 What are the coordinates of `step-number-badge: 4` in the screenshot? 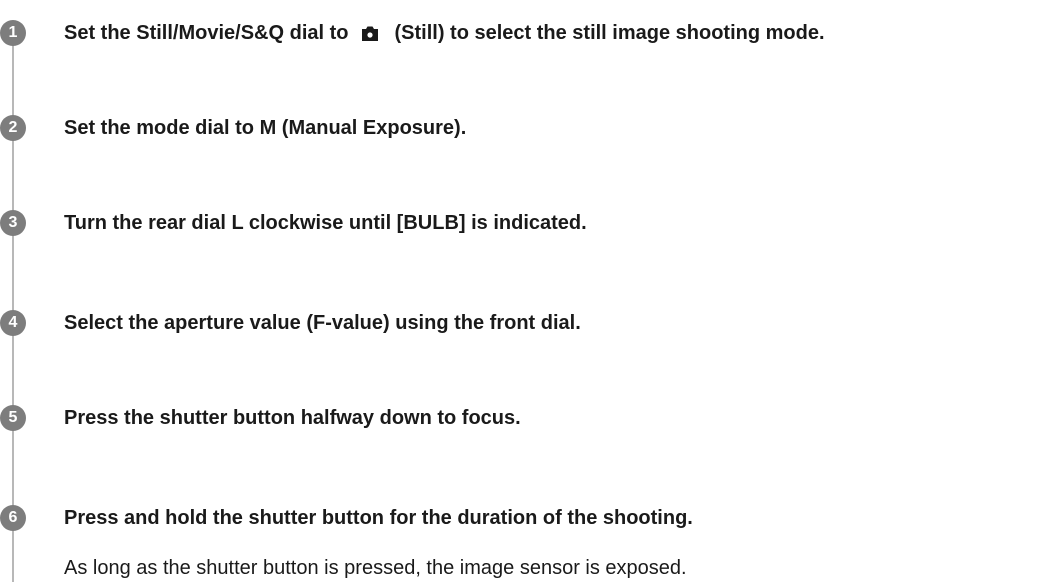 It's located at (13, 323).